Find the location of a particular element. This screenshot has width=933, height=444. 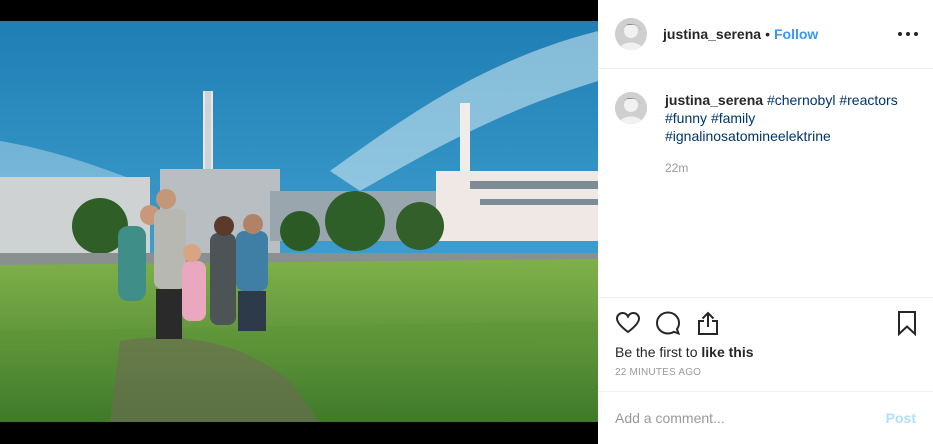

caption-username: justina_serena is located at coordinates (714, 100).